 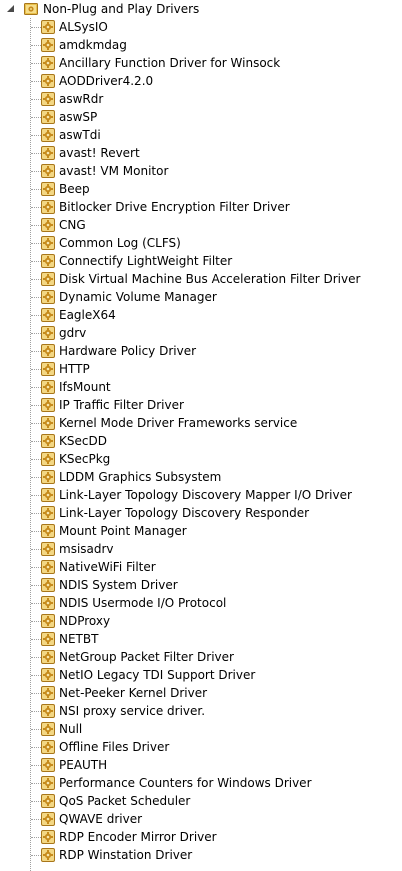 I want to click on tree-item-label: aswRdr, so click(x=81, y=99).